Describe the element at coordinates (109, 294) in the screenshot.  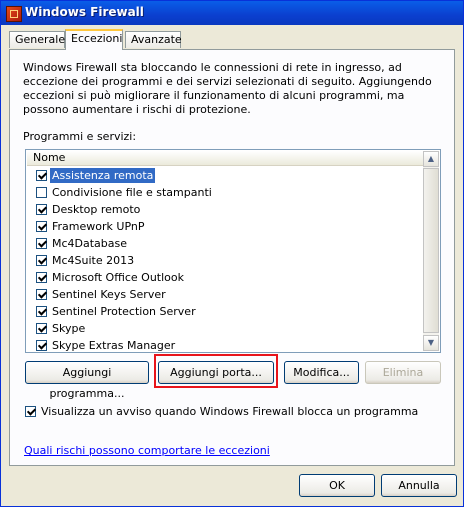
I see `item-label: Sentinel Keys Server` at that location.